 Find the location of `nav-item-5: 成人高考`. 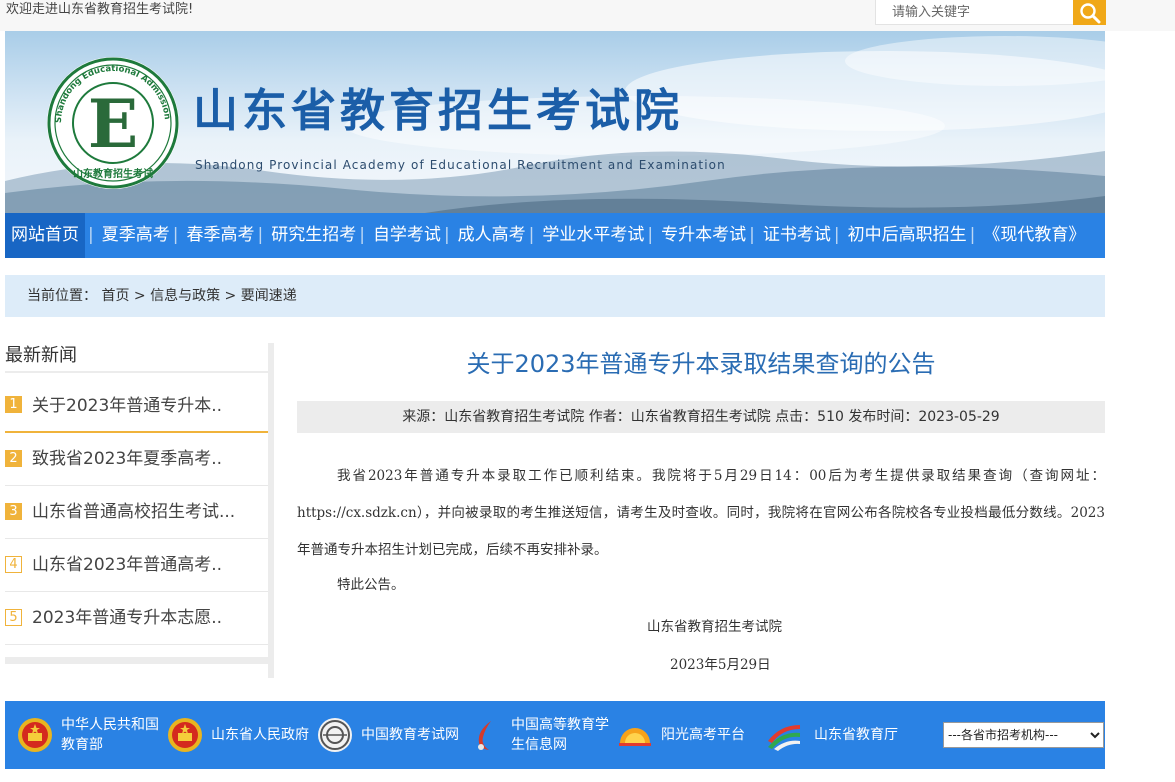

nav-item-5: 成人高考 is located at coordinates (489, 235).